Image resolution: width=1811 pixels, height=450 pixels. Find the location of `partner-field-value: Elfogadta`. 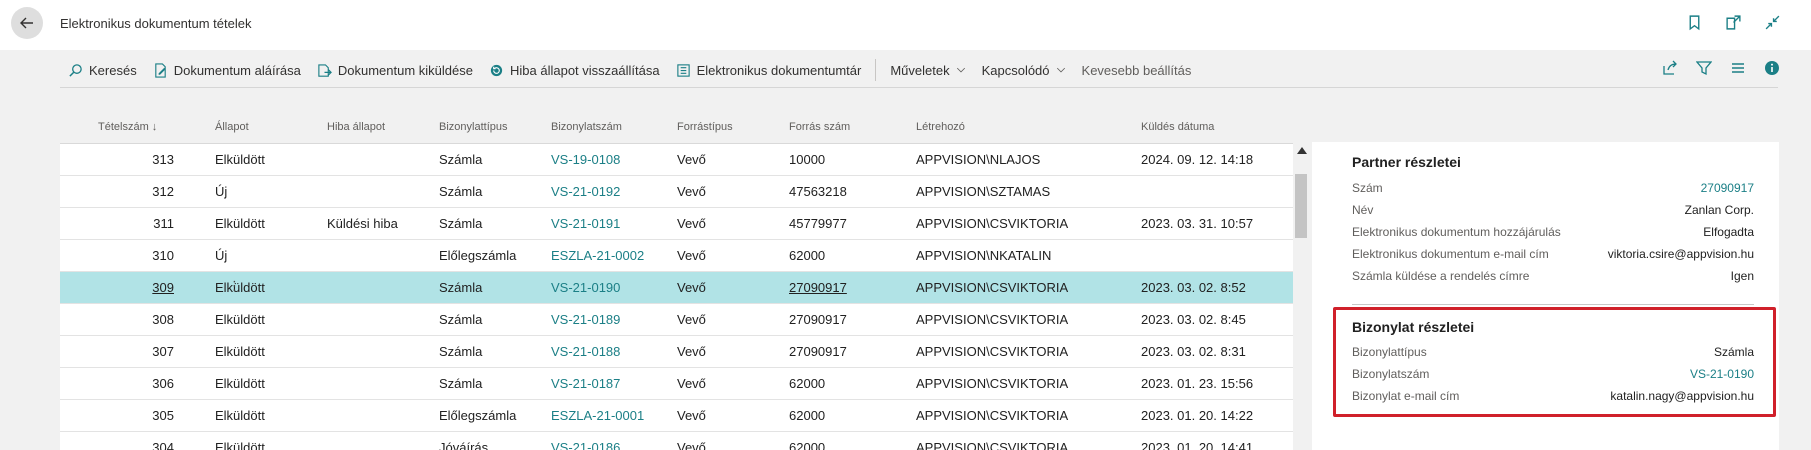

partner-field-value: Elfogadta is located at coordinates (1728, 232).